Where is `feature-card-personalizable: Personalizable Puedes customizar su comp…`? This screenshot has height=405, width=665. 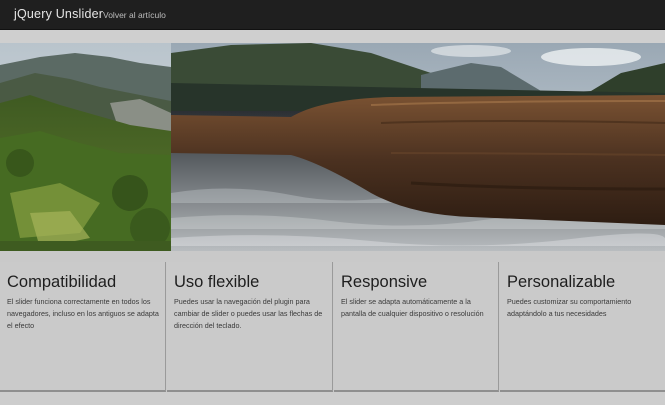
feature-card-personalizable: Personalizable Puedes customizar su comp… is located at coordinates (582, 327).